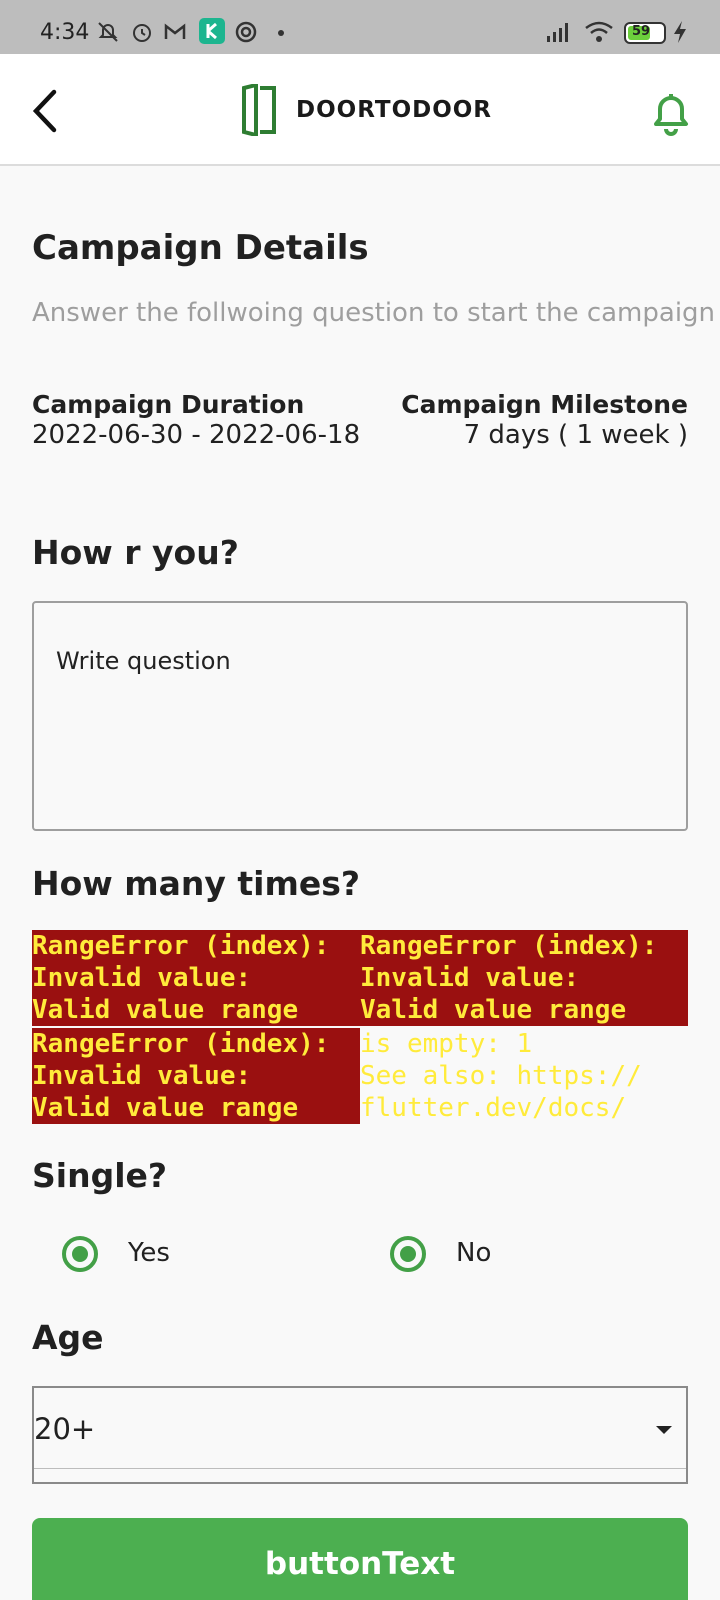 The height and width of the screenshot is (1600, 720). What do you see at coordinates (65, 1429) in the screenshot?
I see `age-dropdown-value: 20+` at bounding box center [65, 1429].